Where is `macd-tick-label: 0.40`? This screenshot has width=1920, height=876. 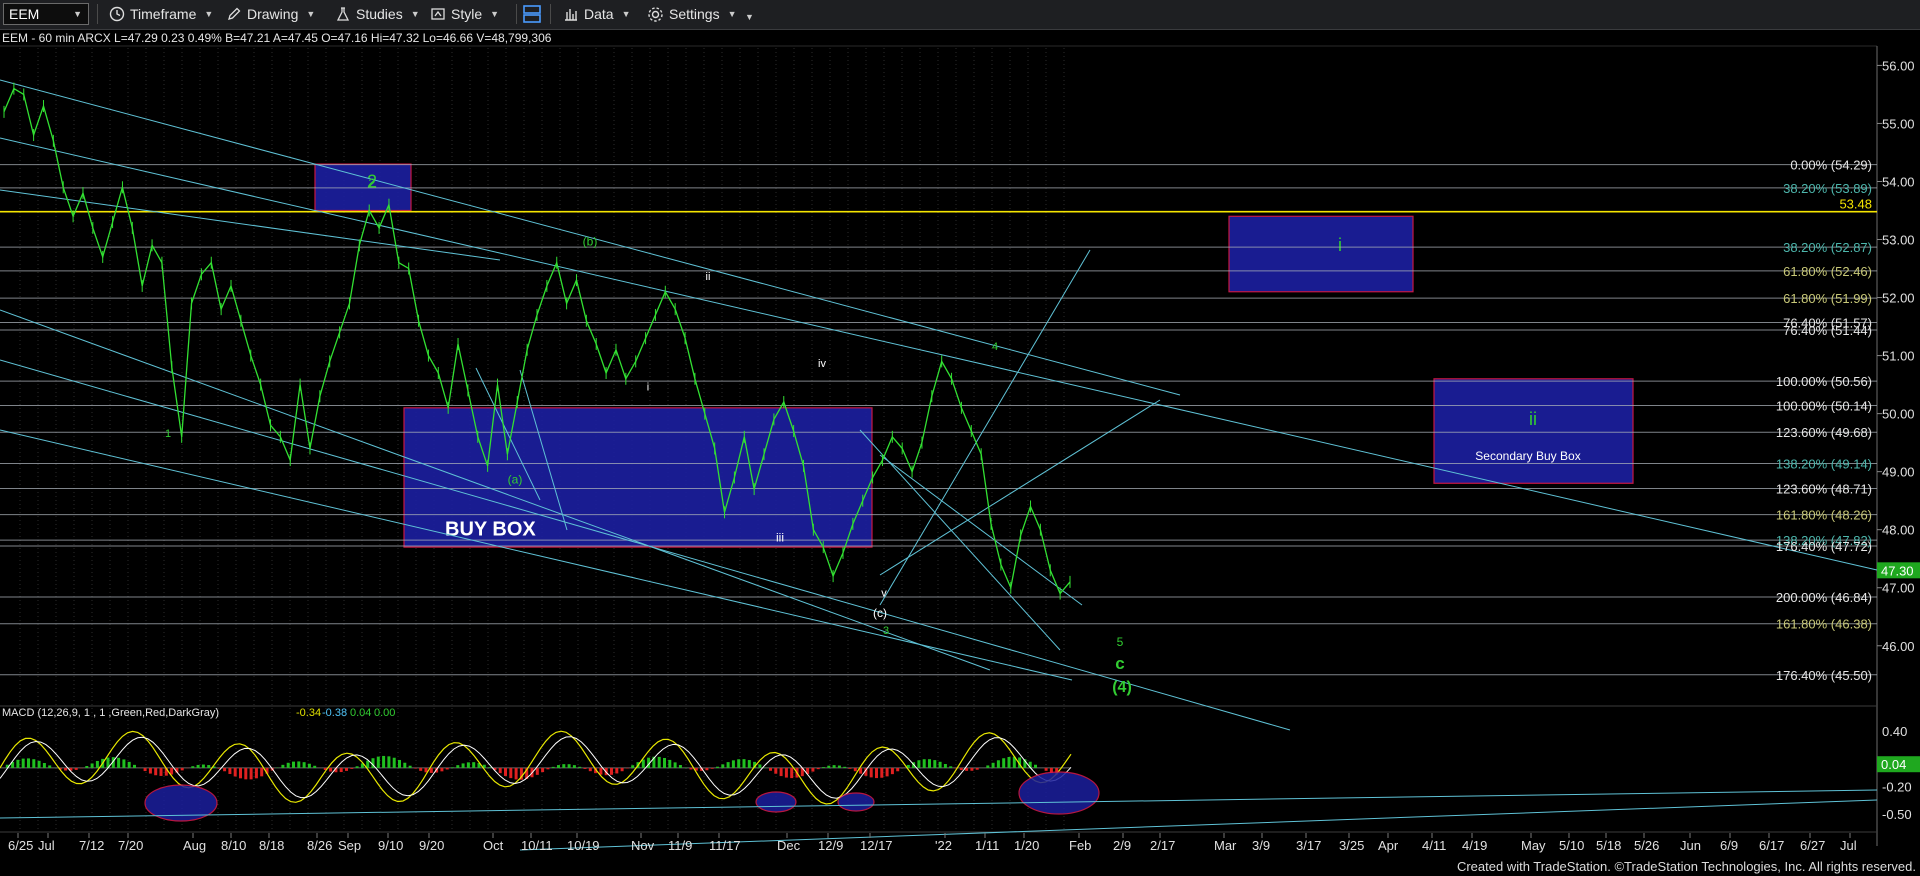 macd-tick-label: 0.40 is located at coordinates (1894, 731).